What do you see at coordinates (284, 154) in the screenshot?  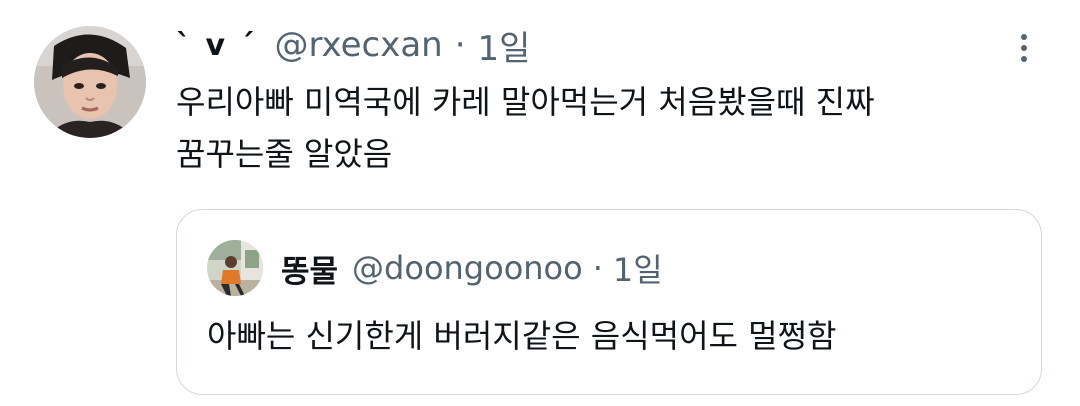 I see `tweet-text-line-2: 꿈꾸는줄 알았음` at bounding box center [284, 154].